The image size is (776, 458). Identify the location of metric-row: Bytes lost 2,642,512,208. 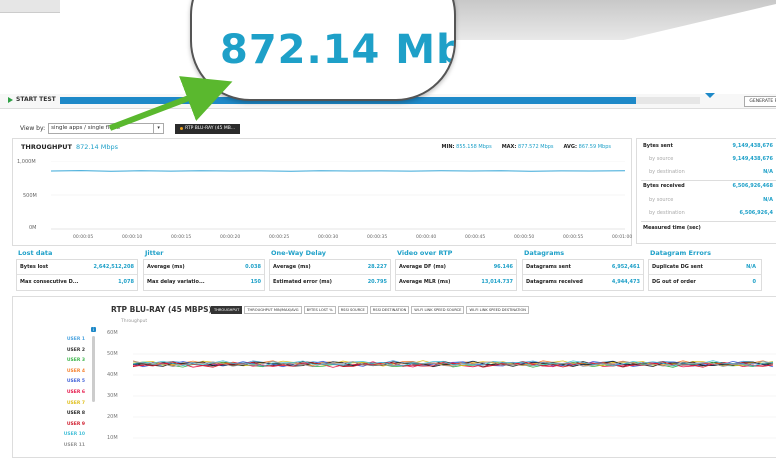
(77, 267).